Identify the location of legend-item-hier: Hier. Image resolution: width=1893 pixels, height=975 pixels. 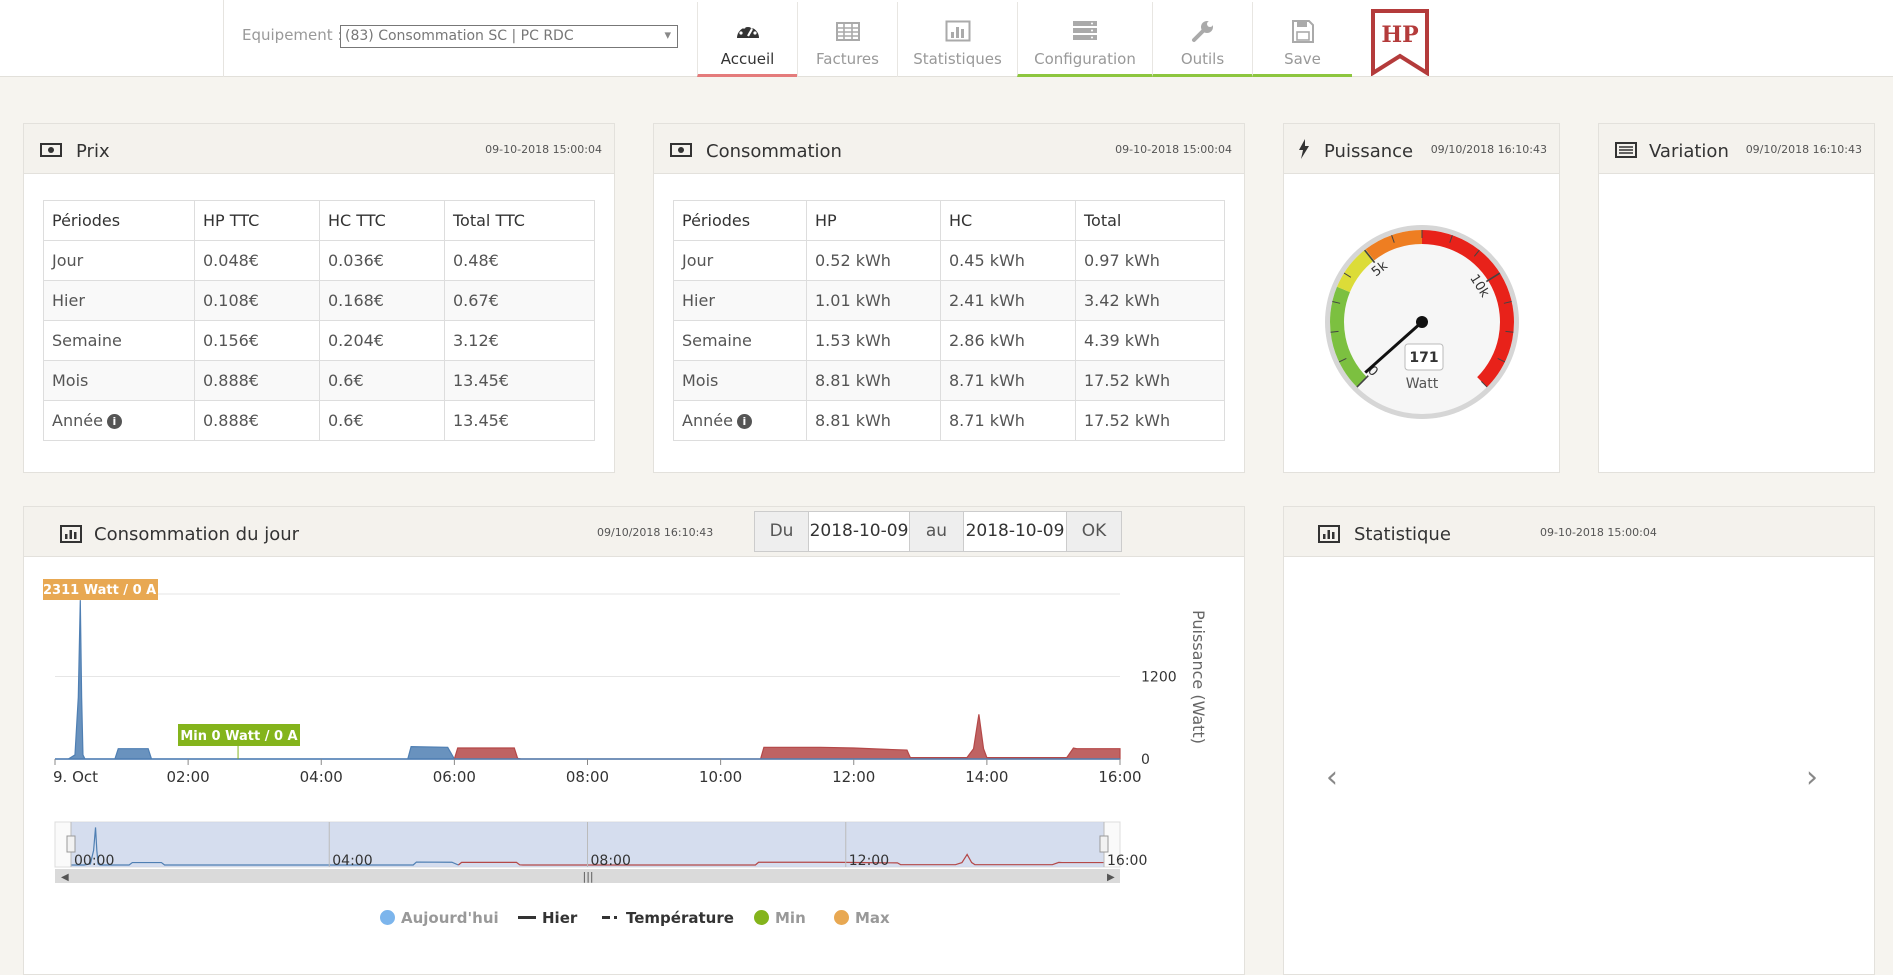
(547, 918).